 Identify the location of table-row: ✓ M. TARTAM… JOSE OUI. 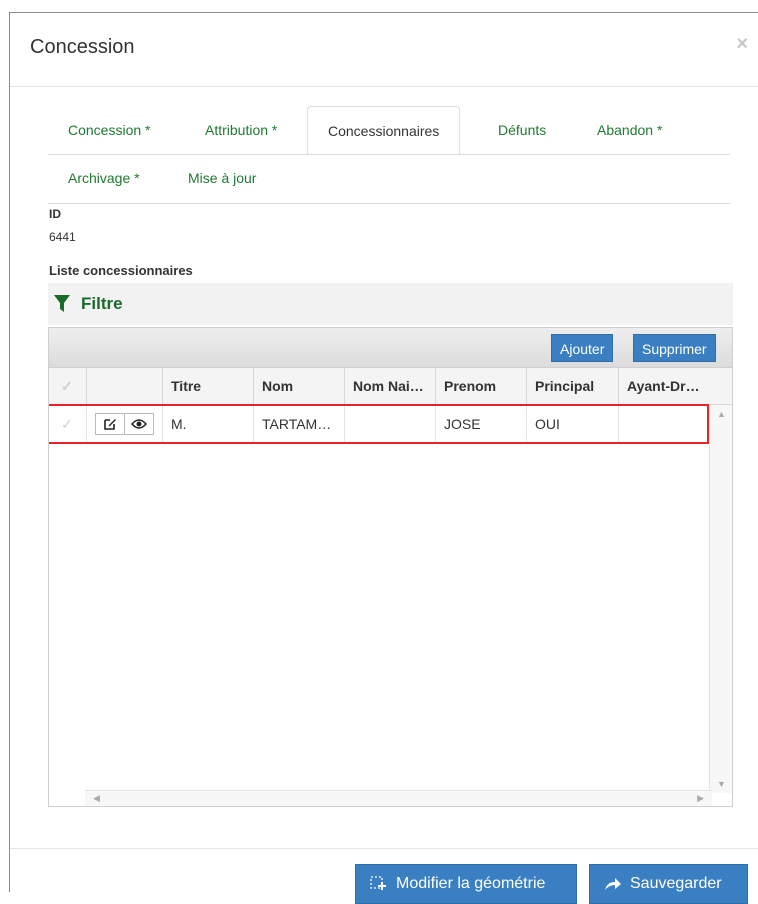
(379, 424).